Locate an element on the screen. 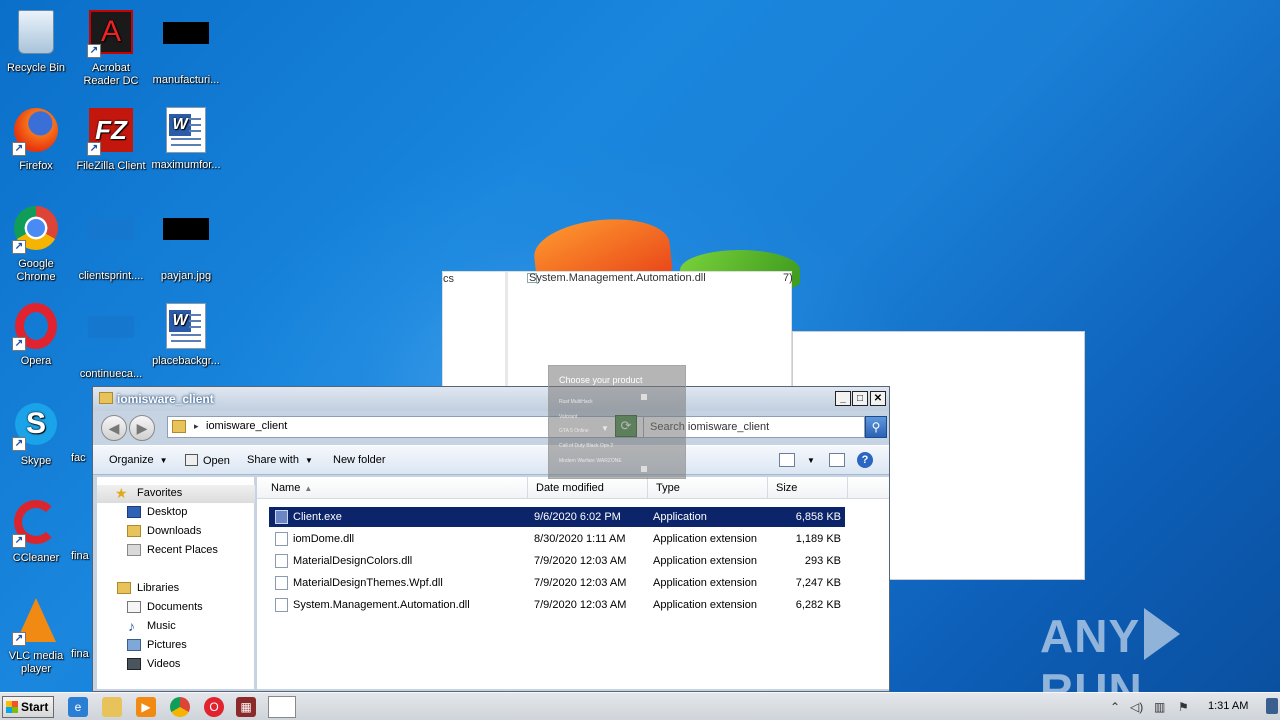 The width and height of the screenshot is (1280, 720). new-folder-button: New folder is located at coordinates (359, 460).